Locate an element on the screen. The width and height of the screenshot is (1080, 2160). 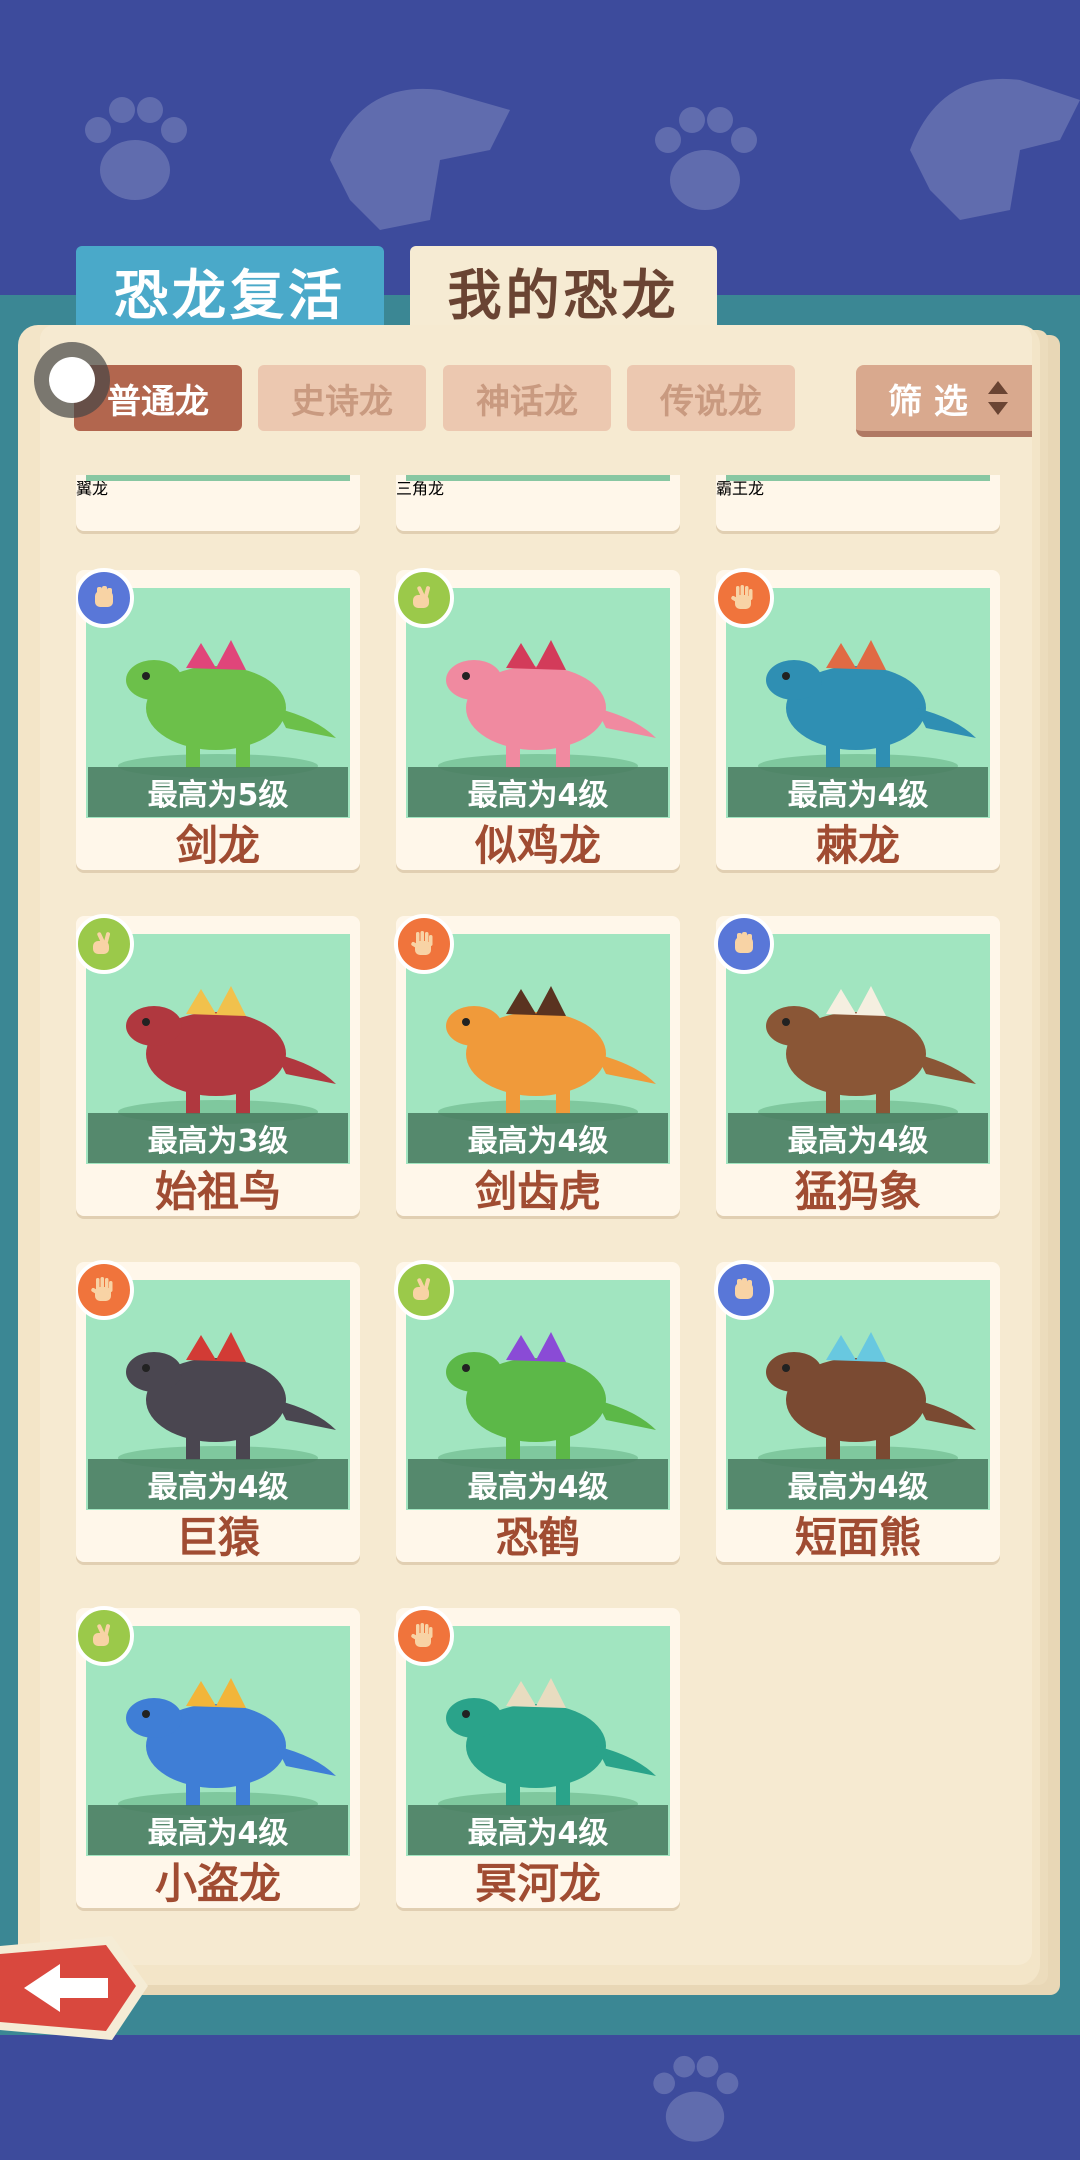
max-level-label: 最高为5级 is located at coordinates (218, 792).